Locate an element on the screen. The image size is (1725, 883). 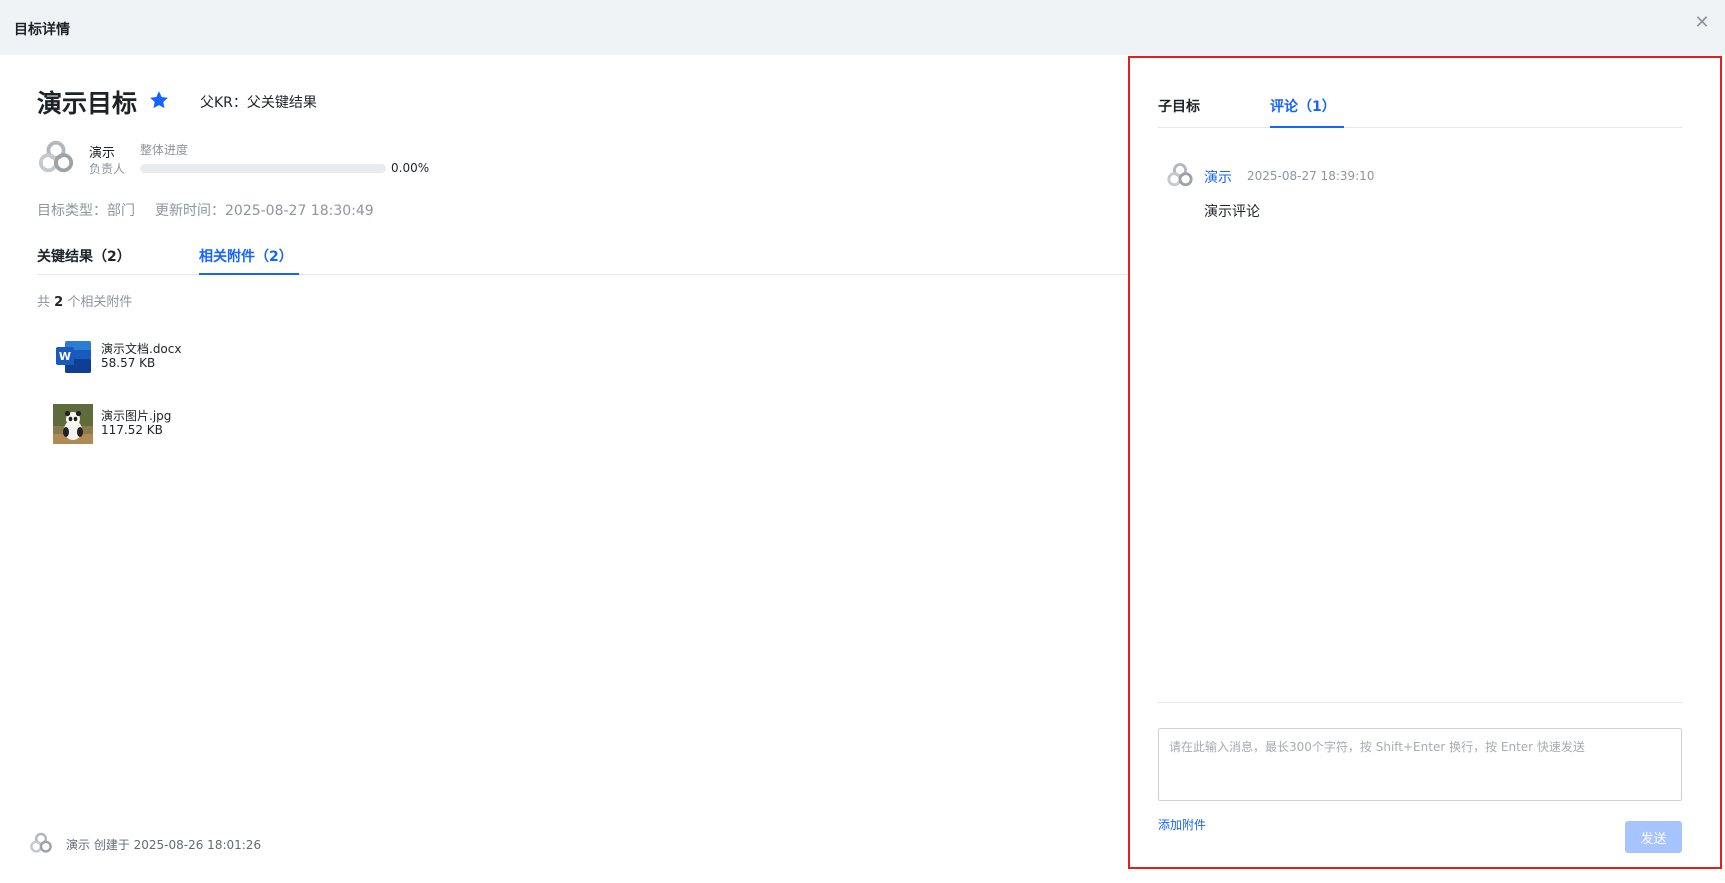
progress-label: 整体进度 is located at coordinates (164, 150).